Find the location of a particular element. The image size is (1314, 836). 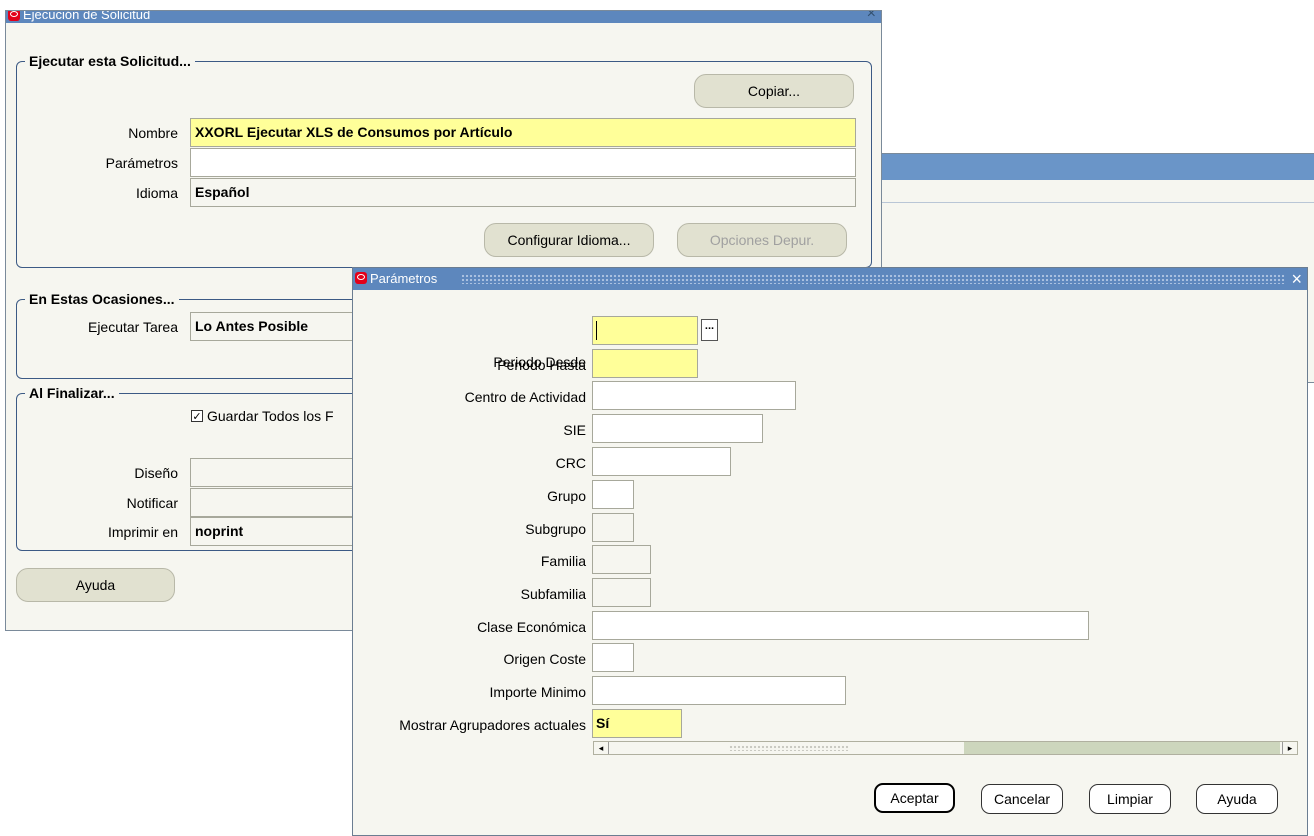

save-files-label: Guardar Todos los F is located at coordinates (270, 416).